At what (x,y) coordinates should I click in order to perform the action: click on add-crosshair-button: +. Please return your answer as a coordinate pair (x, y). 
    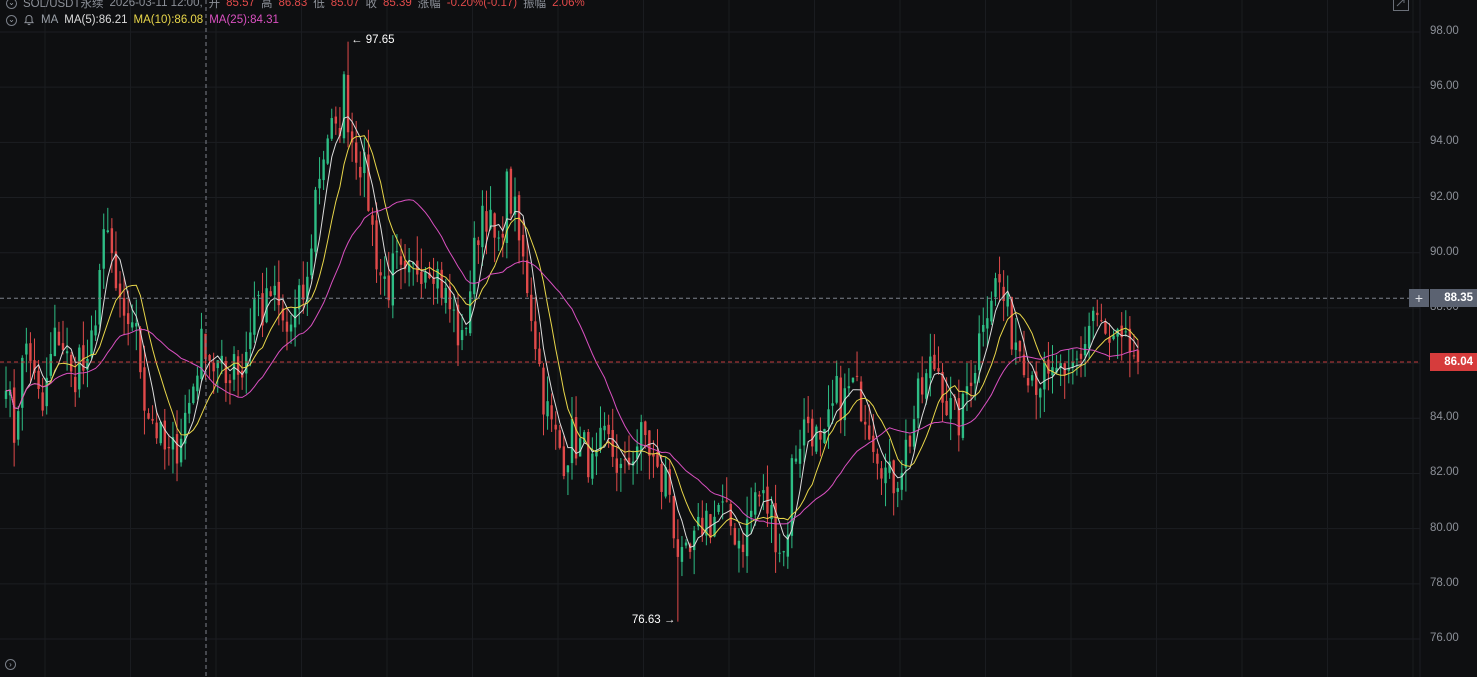
    Looking at the image, I should click on (1419, 298).